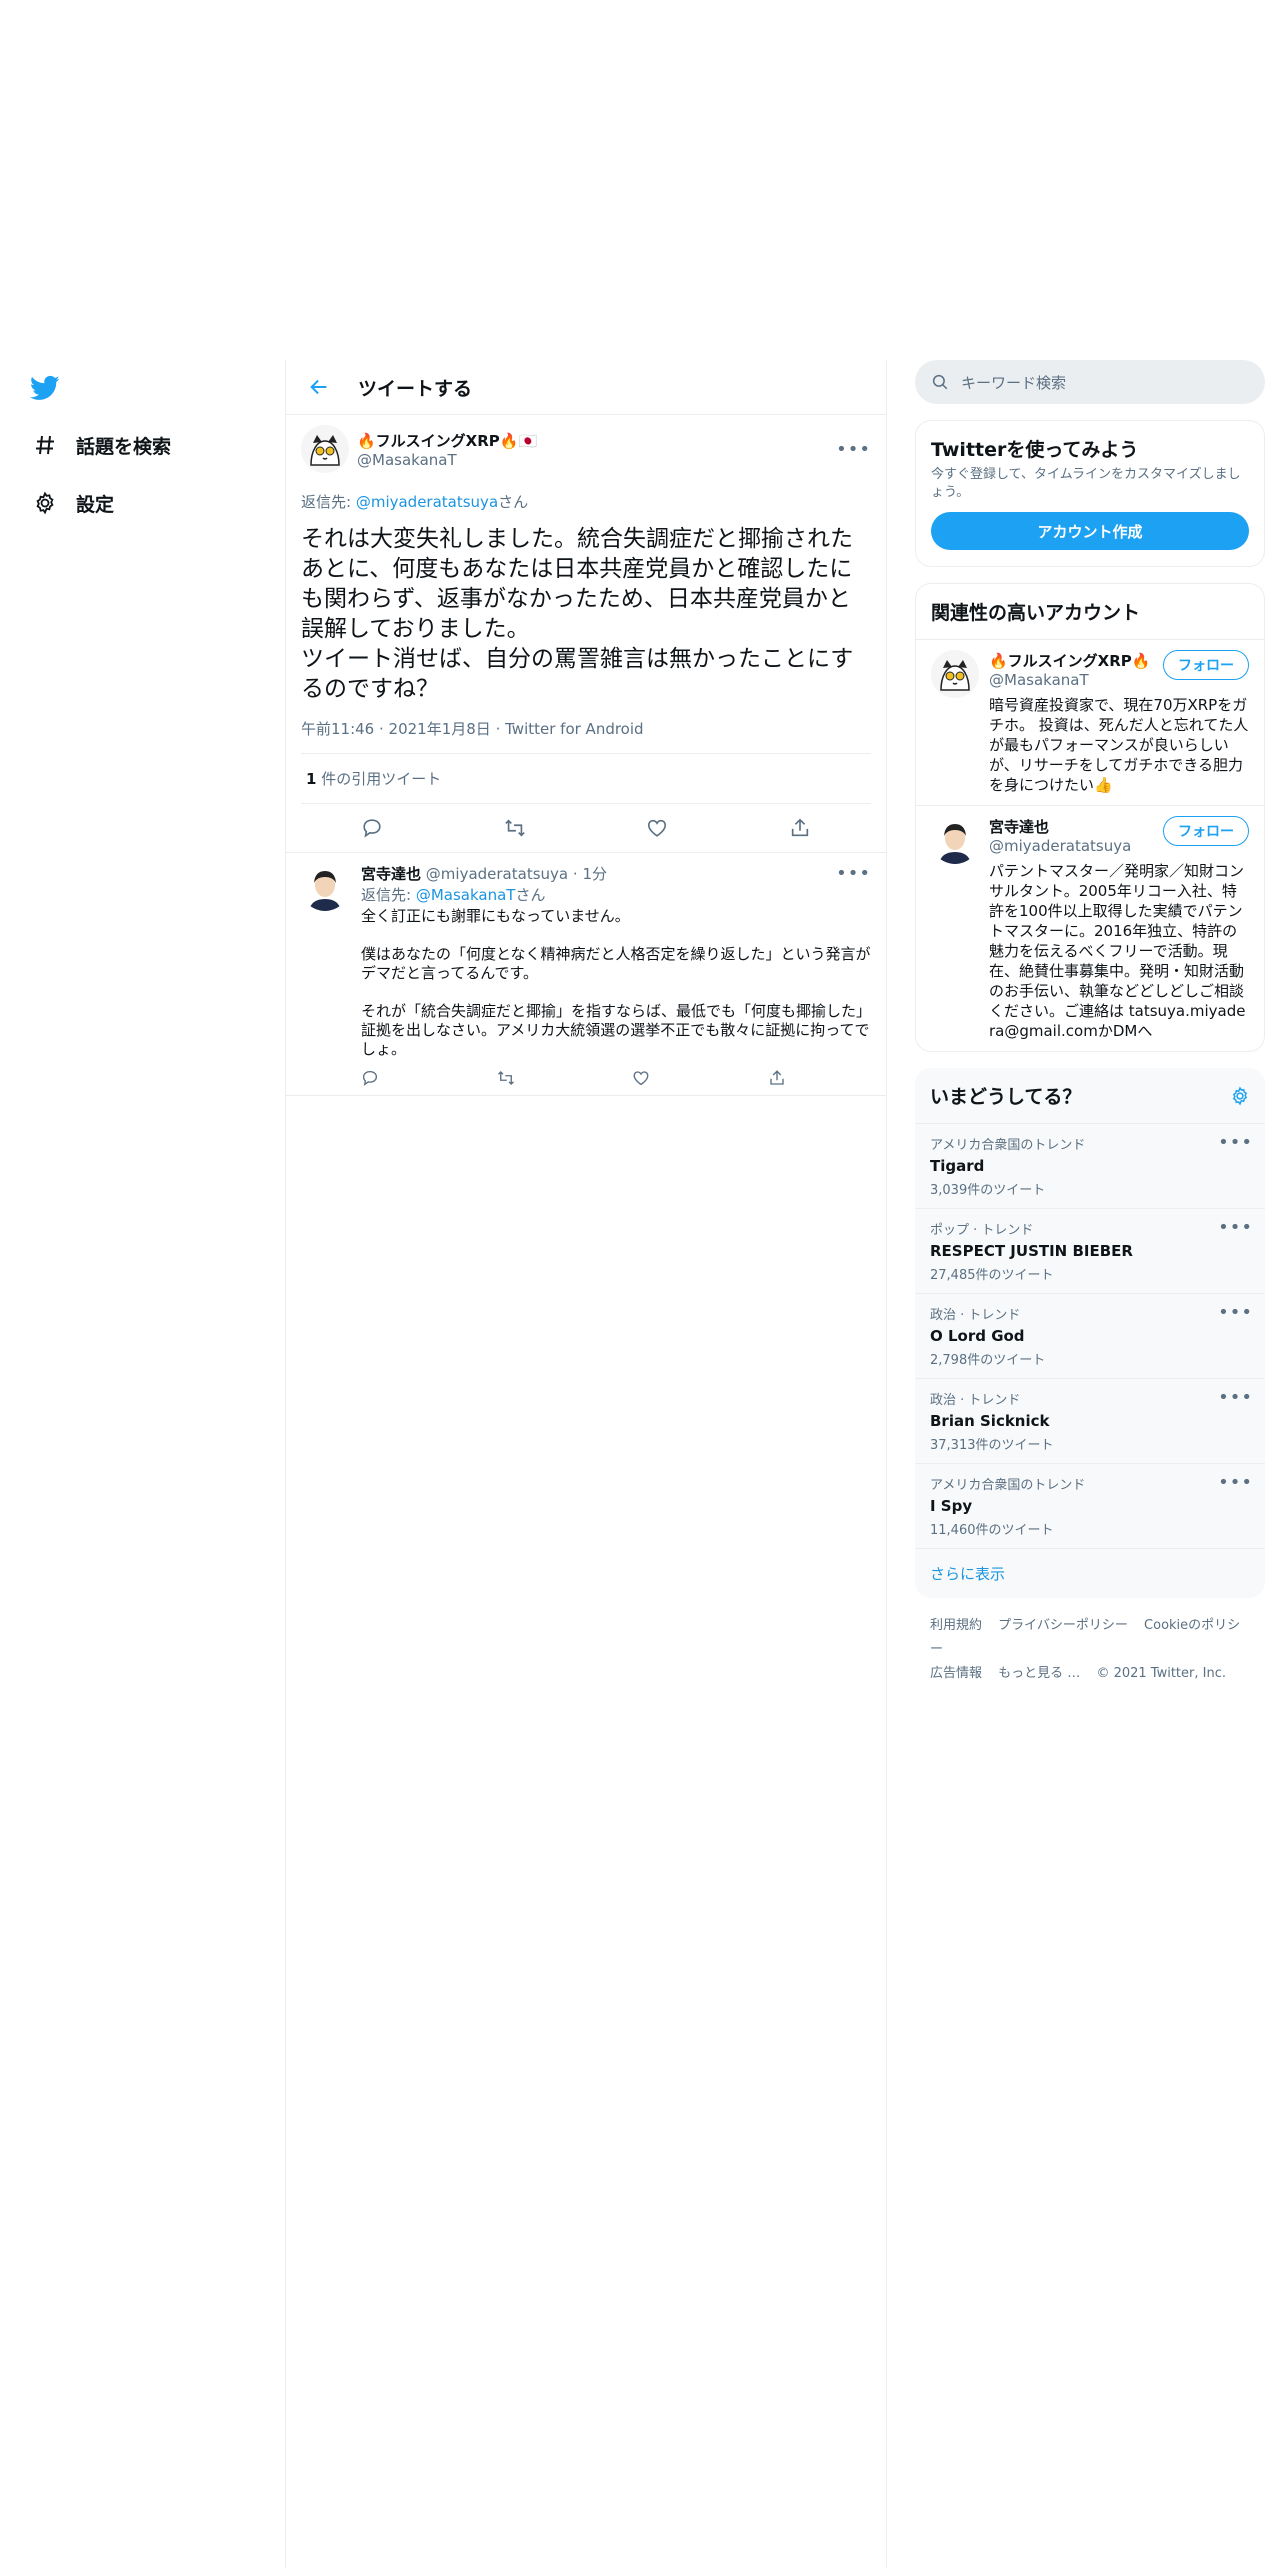 This screenshot has width=1284, height=2568. I want to click on account-name: 🔥フルスイングXRP🔥, so click(1069, 660).